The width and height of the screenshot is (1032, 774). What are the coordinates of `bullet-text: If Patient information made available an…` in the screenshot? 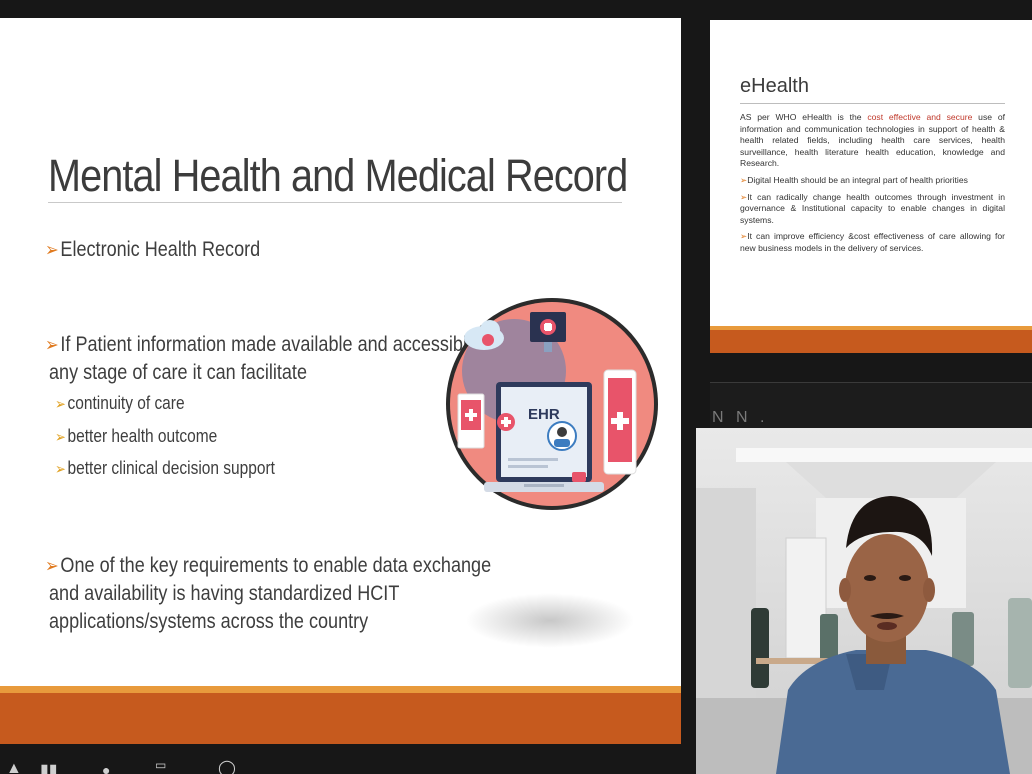 It's located at (279, 344).